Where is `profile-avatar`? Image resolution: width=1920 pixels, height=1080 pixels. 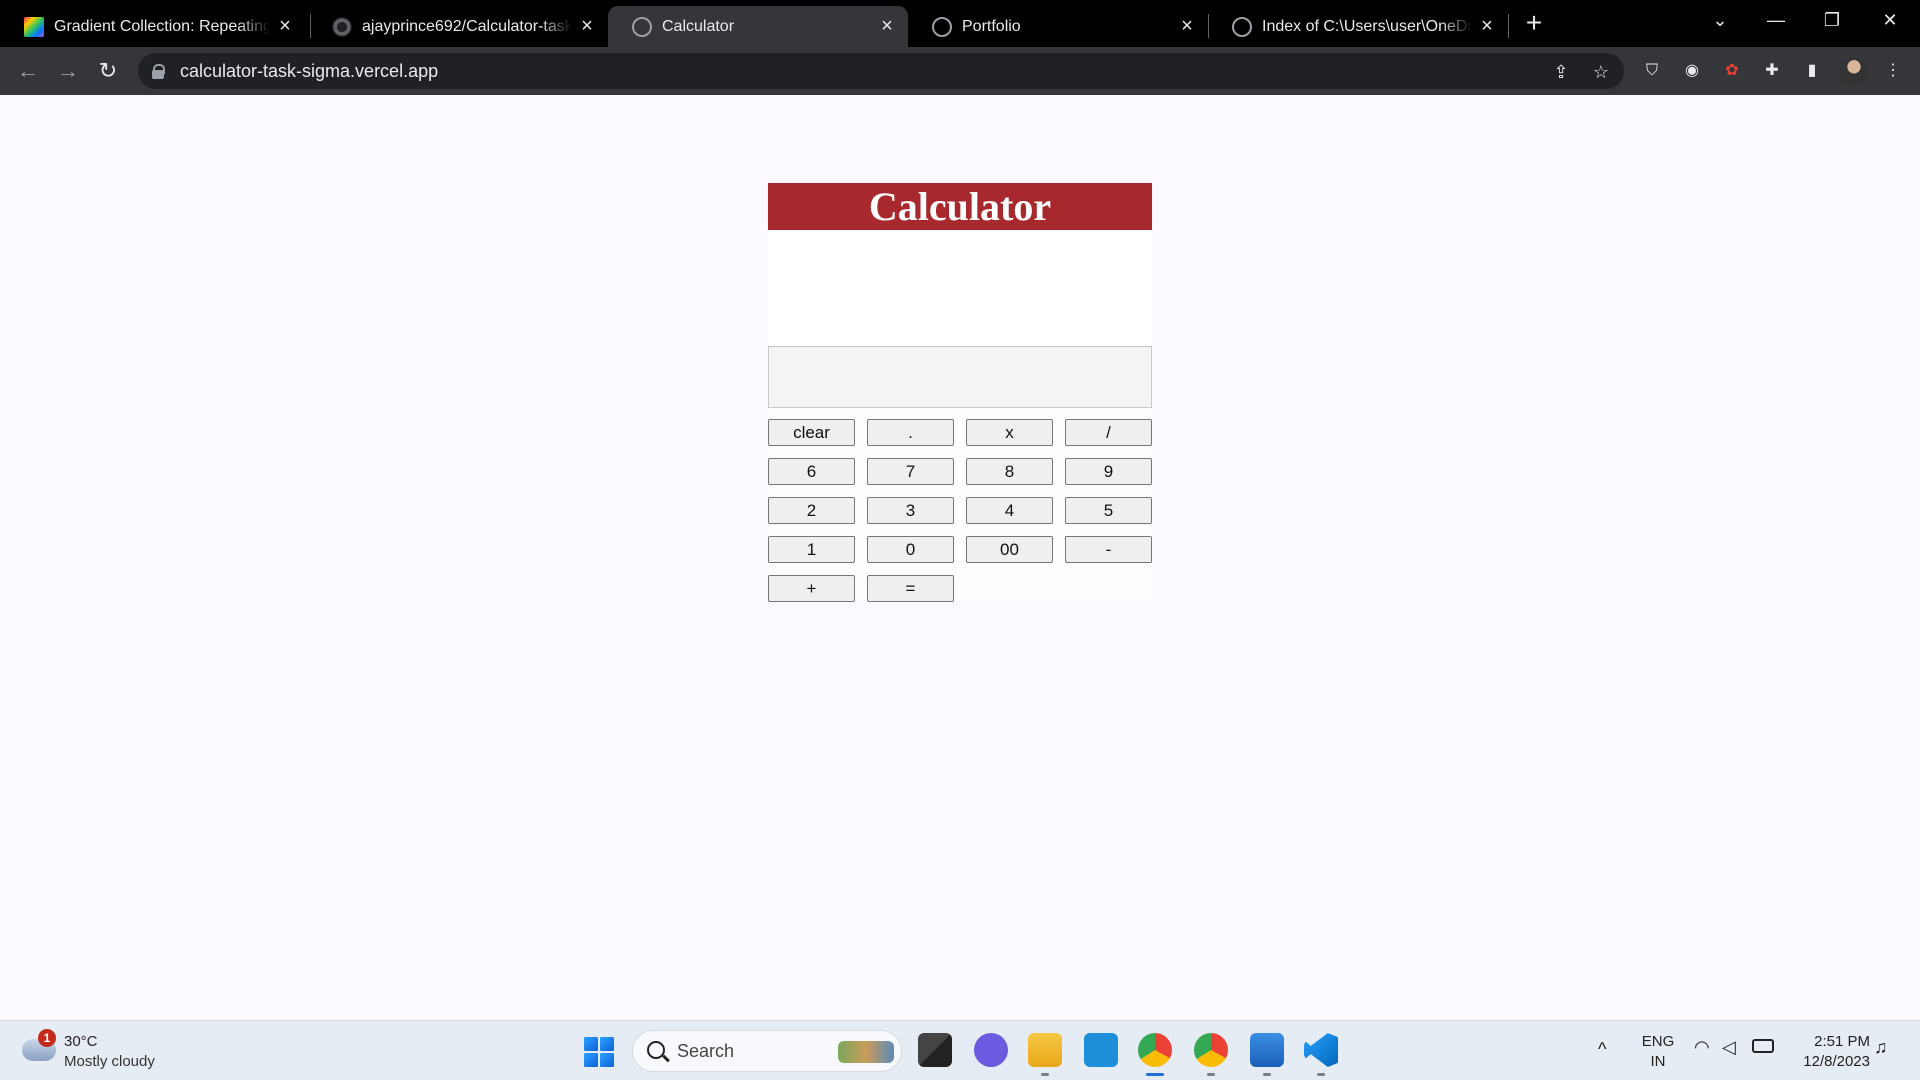
profile-avatar is located at coordinates (1854, 71).